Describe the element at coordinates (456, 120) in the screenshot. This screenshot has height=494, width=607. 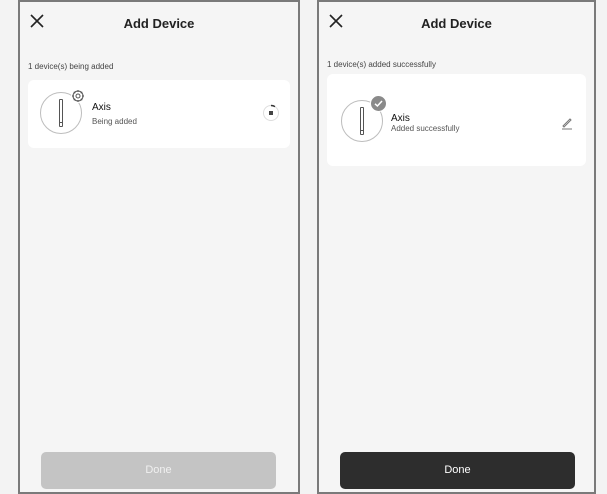
I see `device-card: Axis Added successfully` at that location.